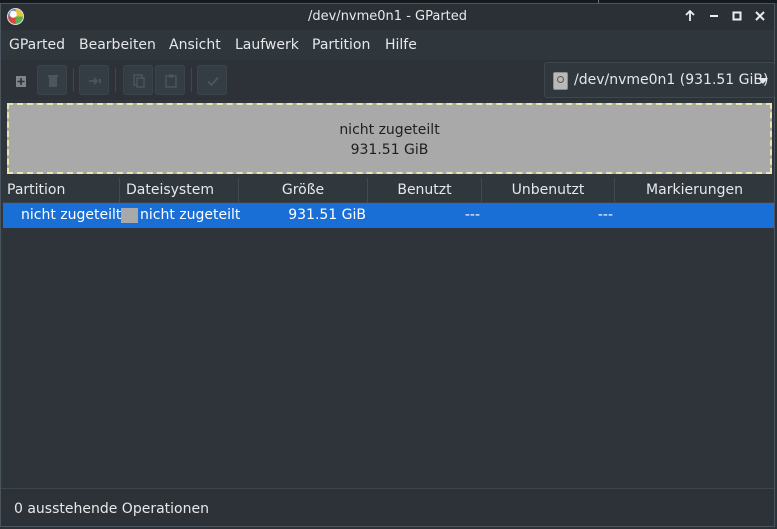 This screenshot has height=529, width=777. What do you see at coordinates (327, 215) in the screenshot?
I see `cell-size: 931.51 GiB` at bounding box center [327, 215].